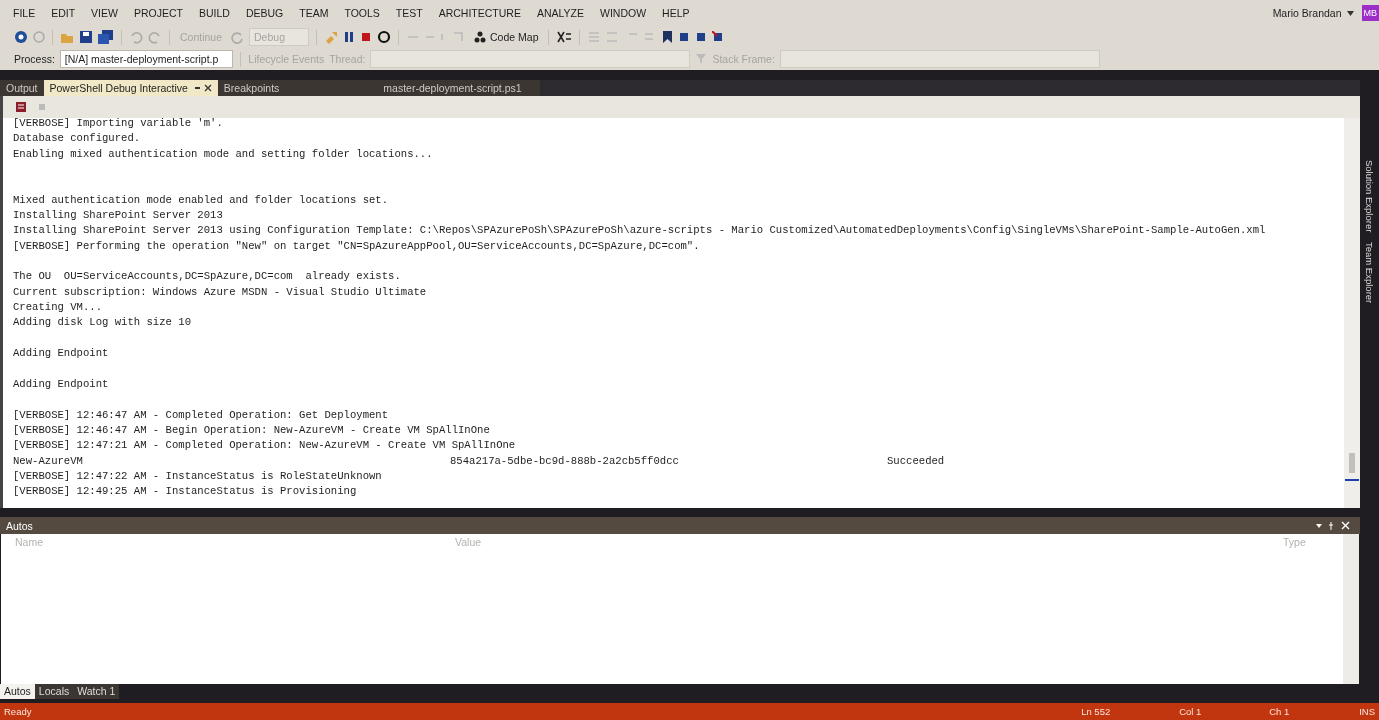 The image size is (1379, 720). What do you see at coordinates (102, 323) in the screenshot?
I see `console-line: Adding disk Log with size 10` at bounding box center [102, 323].